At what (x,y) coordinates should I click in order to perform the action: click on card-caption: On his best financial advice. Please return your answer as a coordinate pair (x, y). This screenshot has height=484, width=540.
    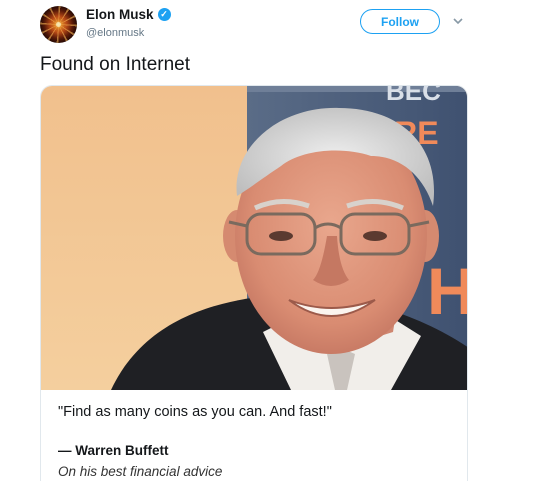
    Looking at the image, I should click on (140, 471).